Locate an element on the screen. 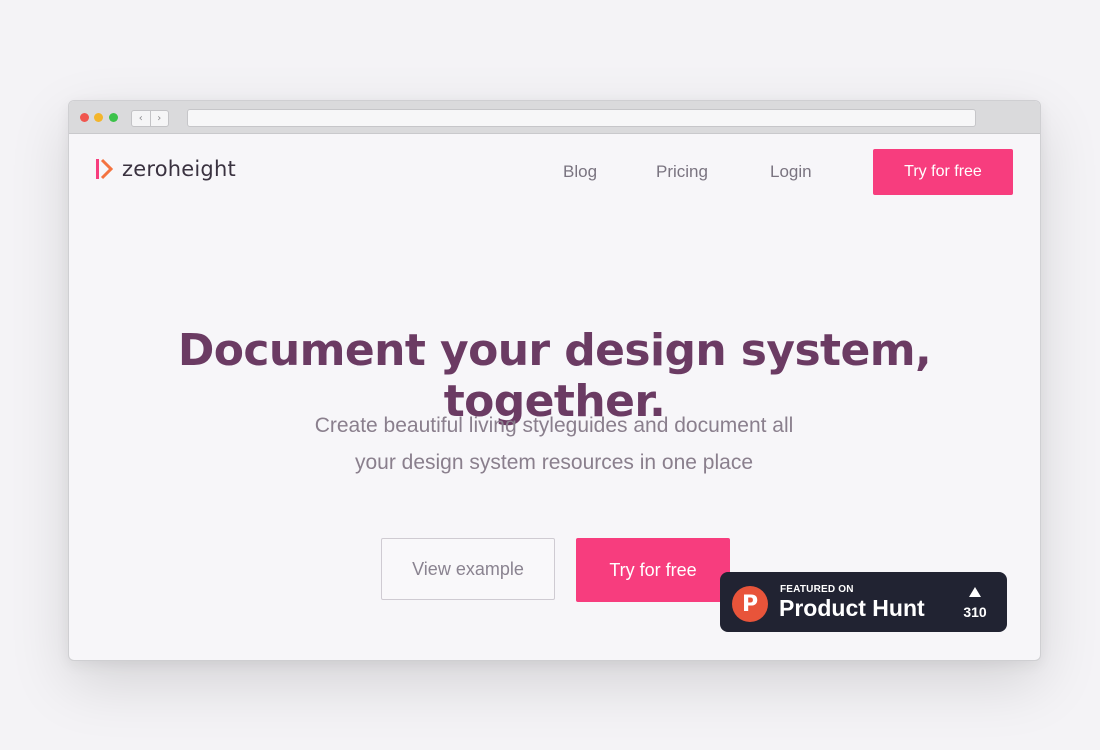 This screenshot has height=750, width=1100. minimize-window-button is located at coordinates (98, 117).